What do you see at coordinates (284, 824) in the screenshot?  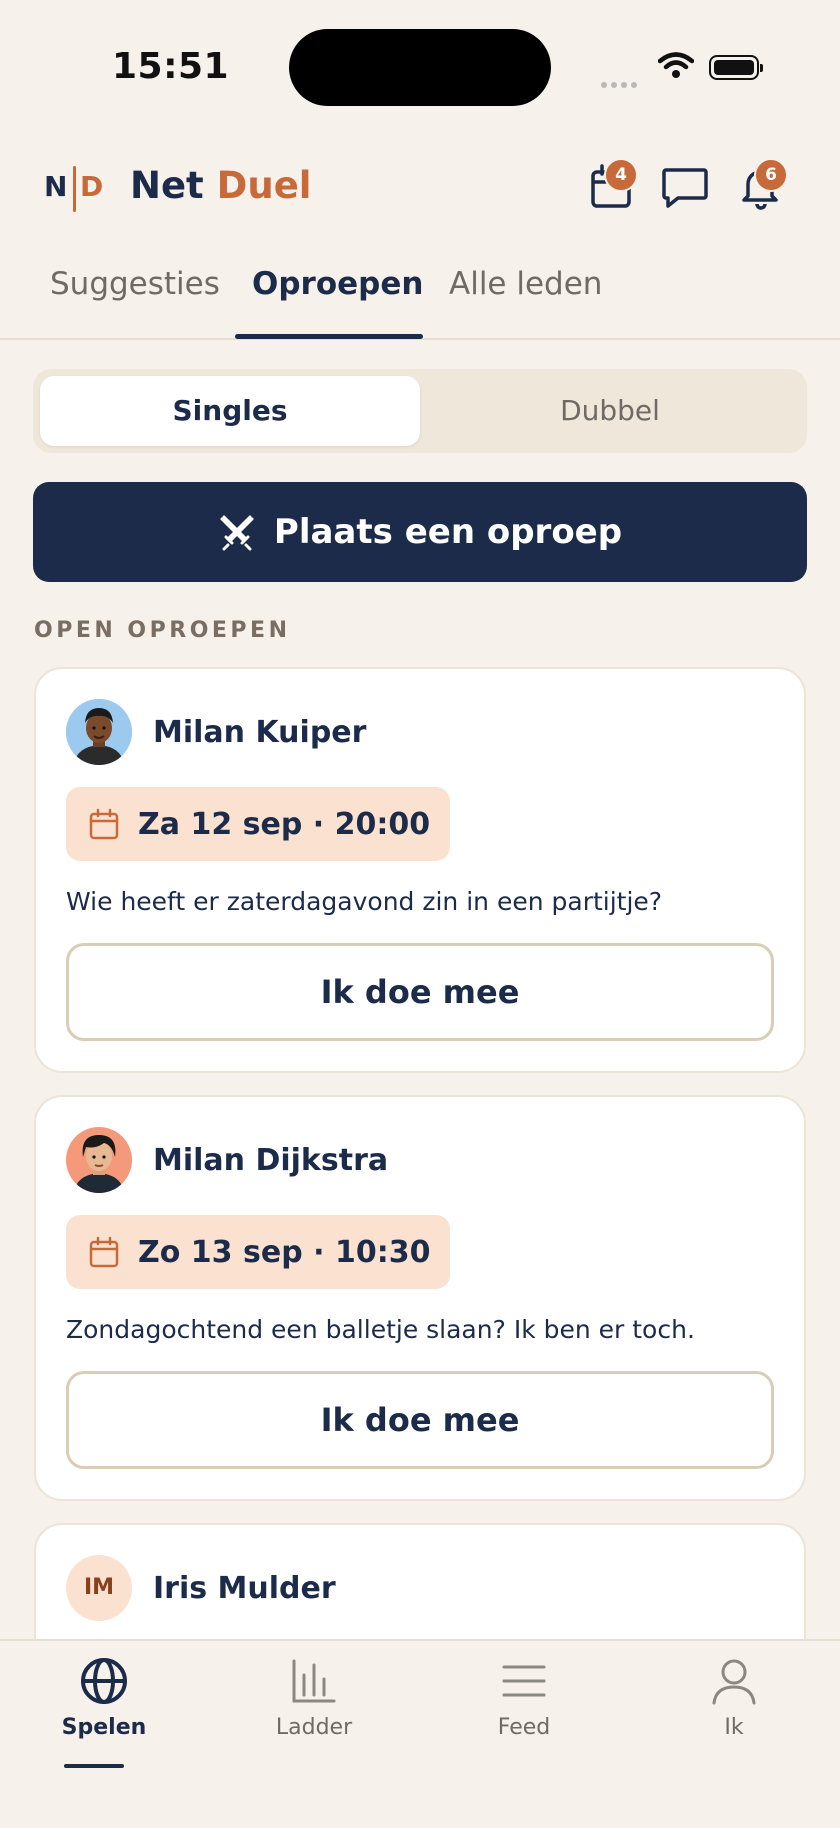 I see `date-text: Za 12 sep · 20:00` at bounding box center [284, 824].